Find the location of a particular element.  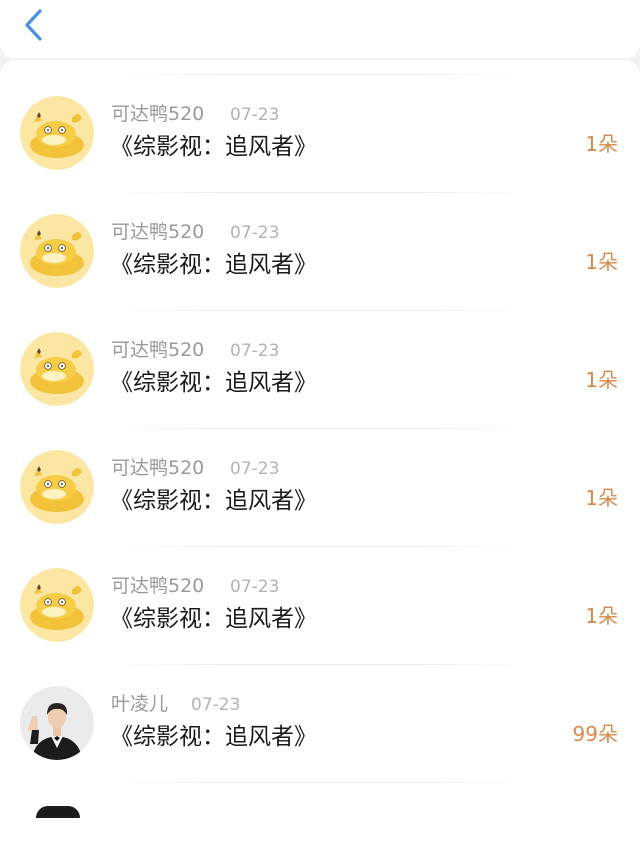

chevron-left-icon is located at coordinates (33, 25).